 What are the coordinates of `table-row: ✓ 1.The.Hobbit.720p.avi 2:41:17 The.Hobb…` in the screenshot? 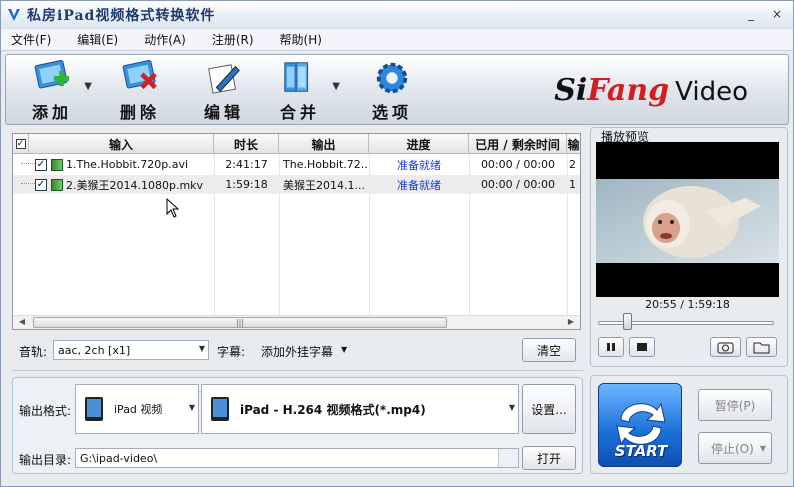 It's located at (296, 164).